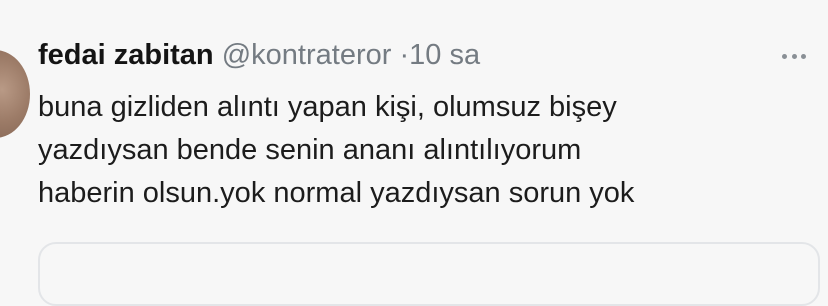 The image size is (828, 306). I want to click on avatar, so click(15, 94).